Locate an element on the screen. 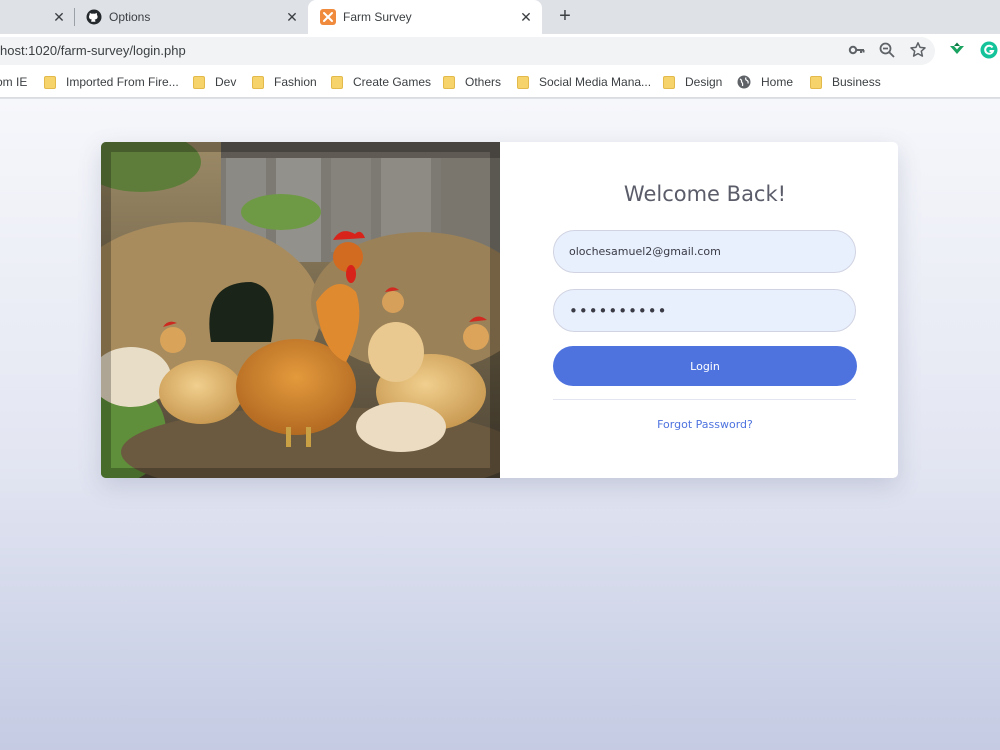 This screenshot has height=750, width=1000. bookmark-label: Others is located at coordinates (483, 82).